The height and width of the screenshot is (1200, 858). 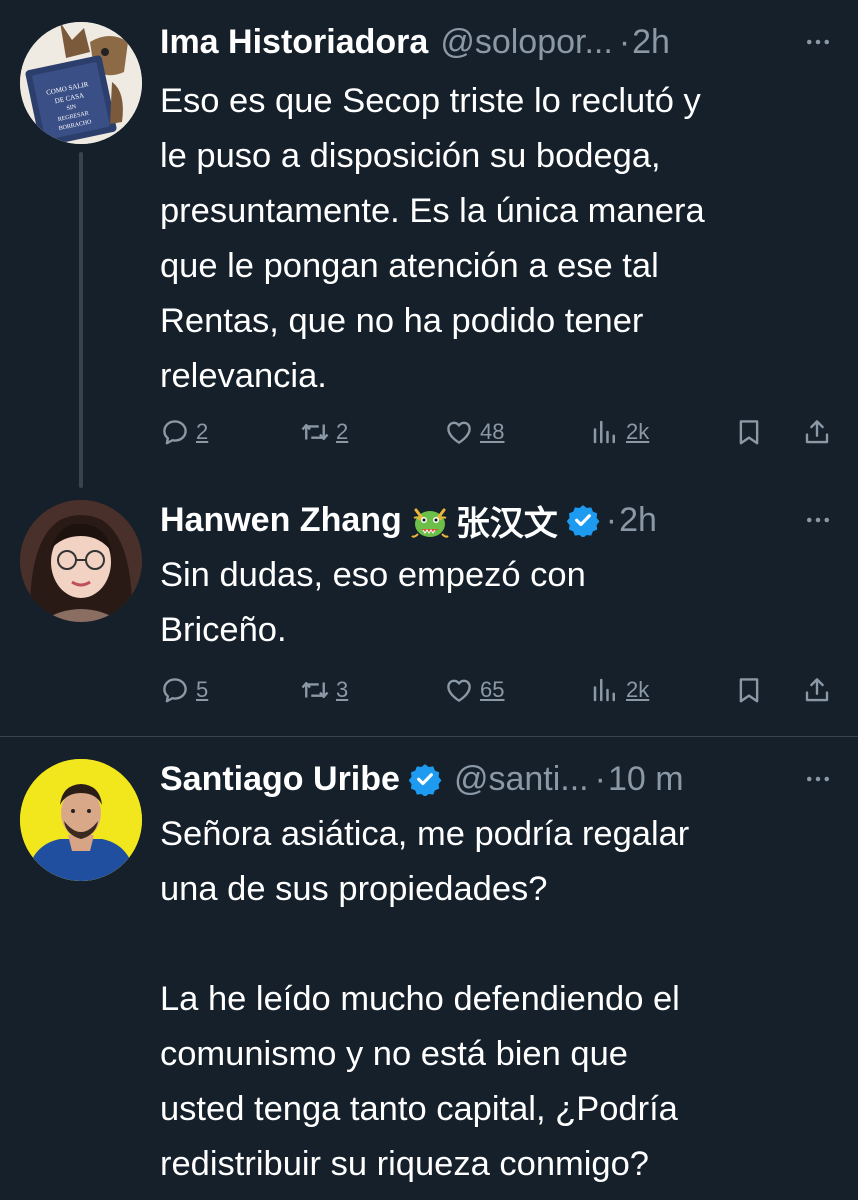 I want to click on tweet-header: Hanwen Zhang 张汉文 · 2h, so click(x=499, y=520).